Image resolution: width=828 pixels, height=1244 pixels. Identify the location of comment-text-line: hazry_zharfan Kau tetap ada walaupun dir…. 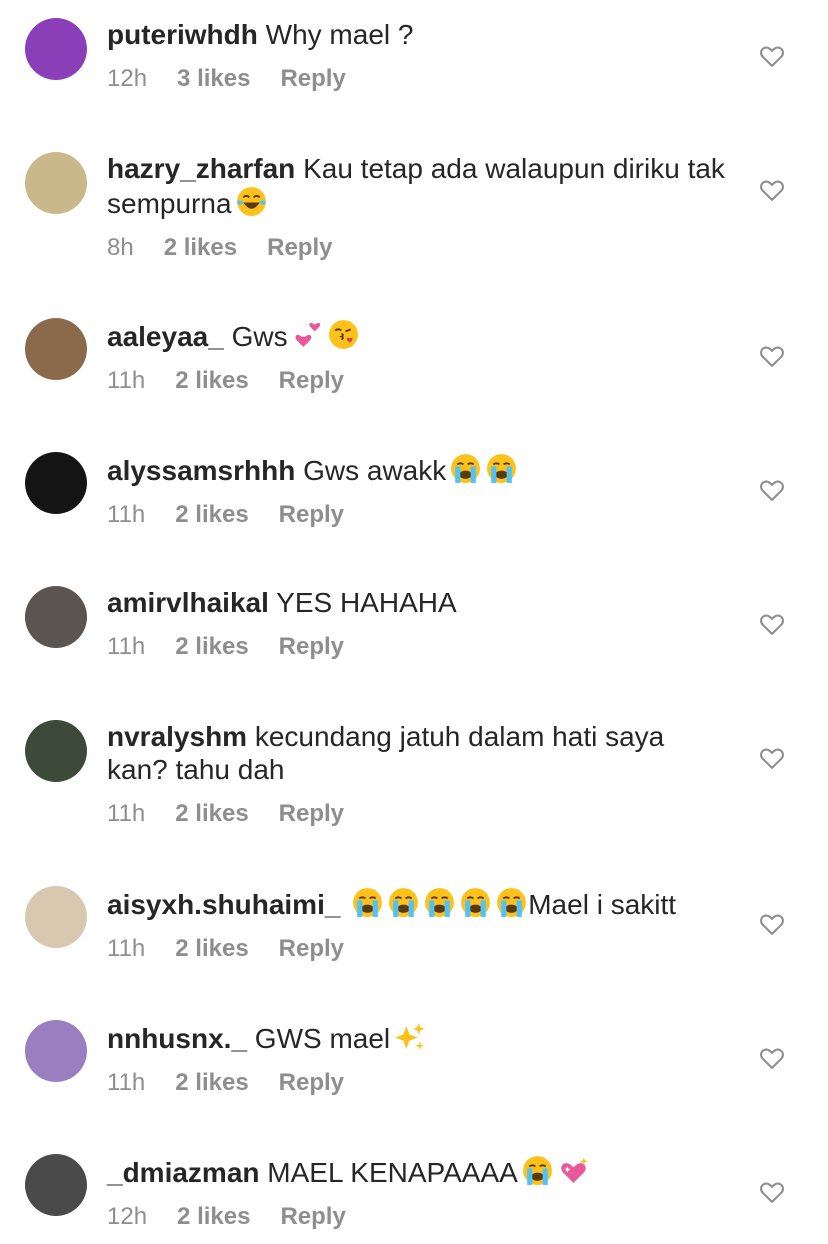
(417, 186).